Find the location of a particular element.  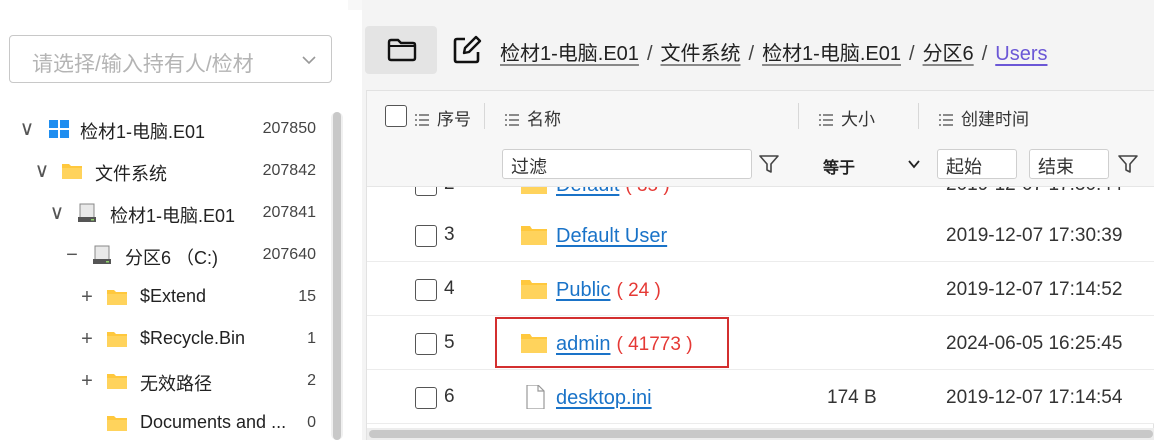

tree-item-label: 分区6 （C:) is located at coordinates (172, 258).